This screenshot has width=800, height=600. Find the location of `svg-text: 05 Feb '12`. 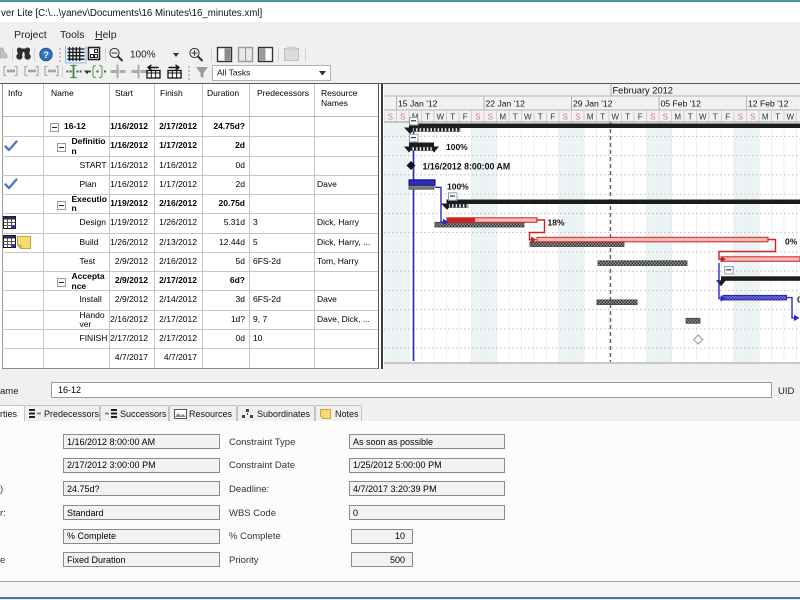

svg-text: 05 Feb '12 is located at coordinates (681, 104).